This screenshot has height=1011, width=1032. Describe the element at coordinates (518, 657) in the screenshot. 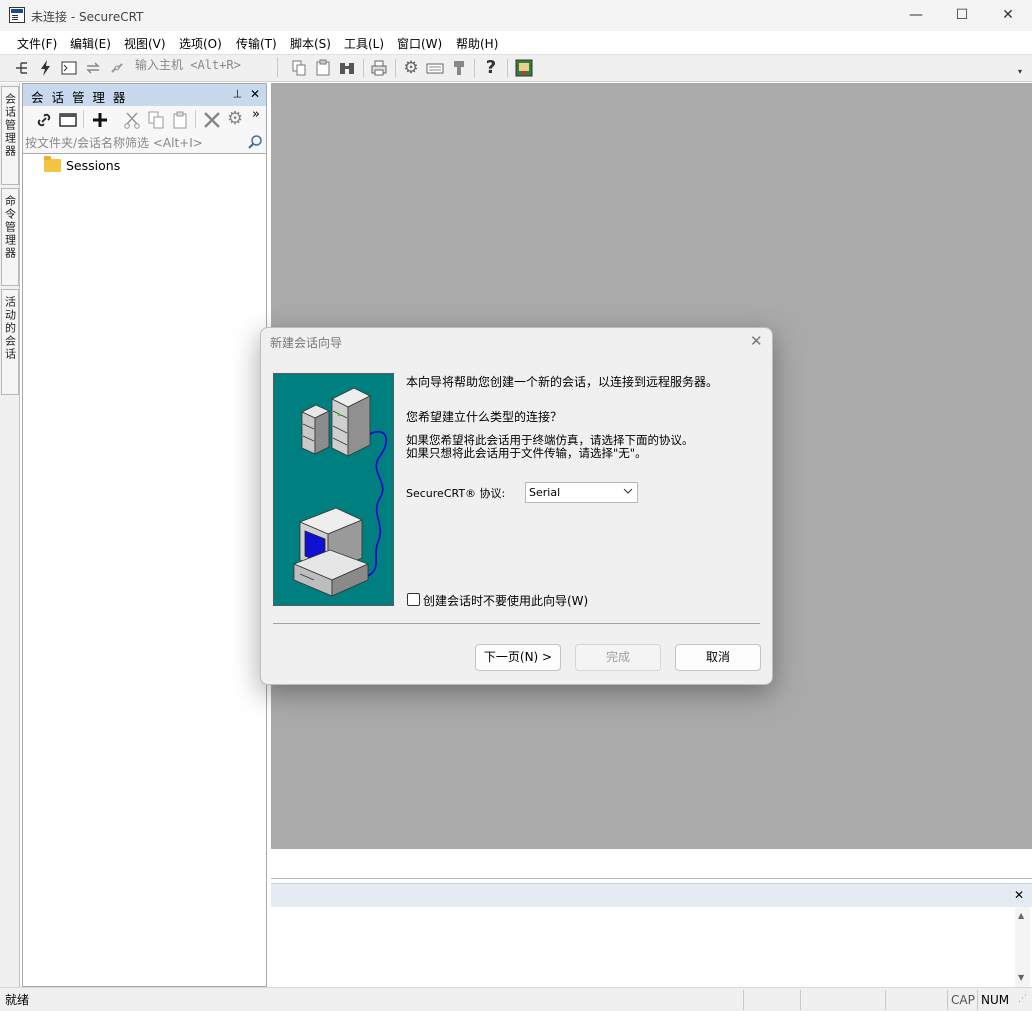

I see `next-button: 下一页(N) >` at that location.